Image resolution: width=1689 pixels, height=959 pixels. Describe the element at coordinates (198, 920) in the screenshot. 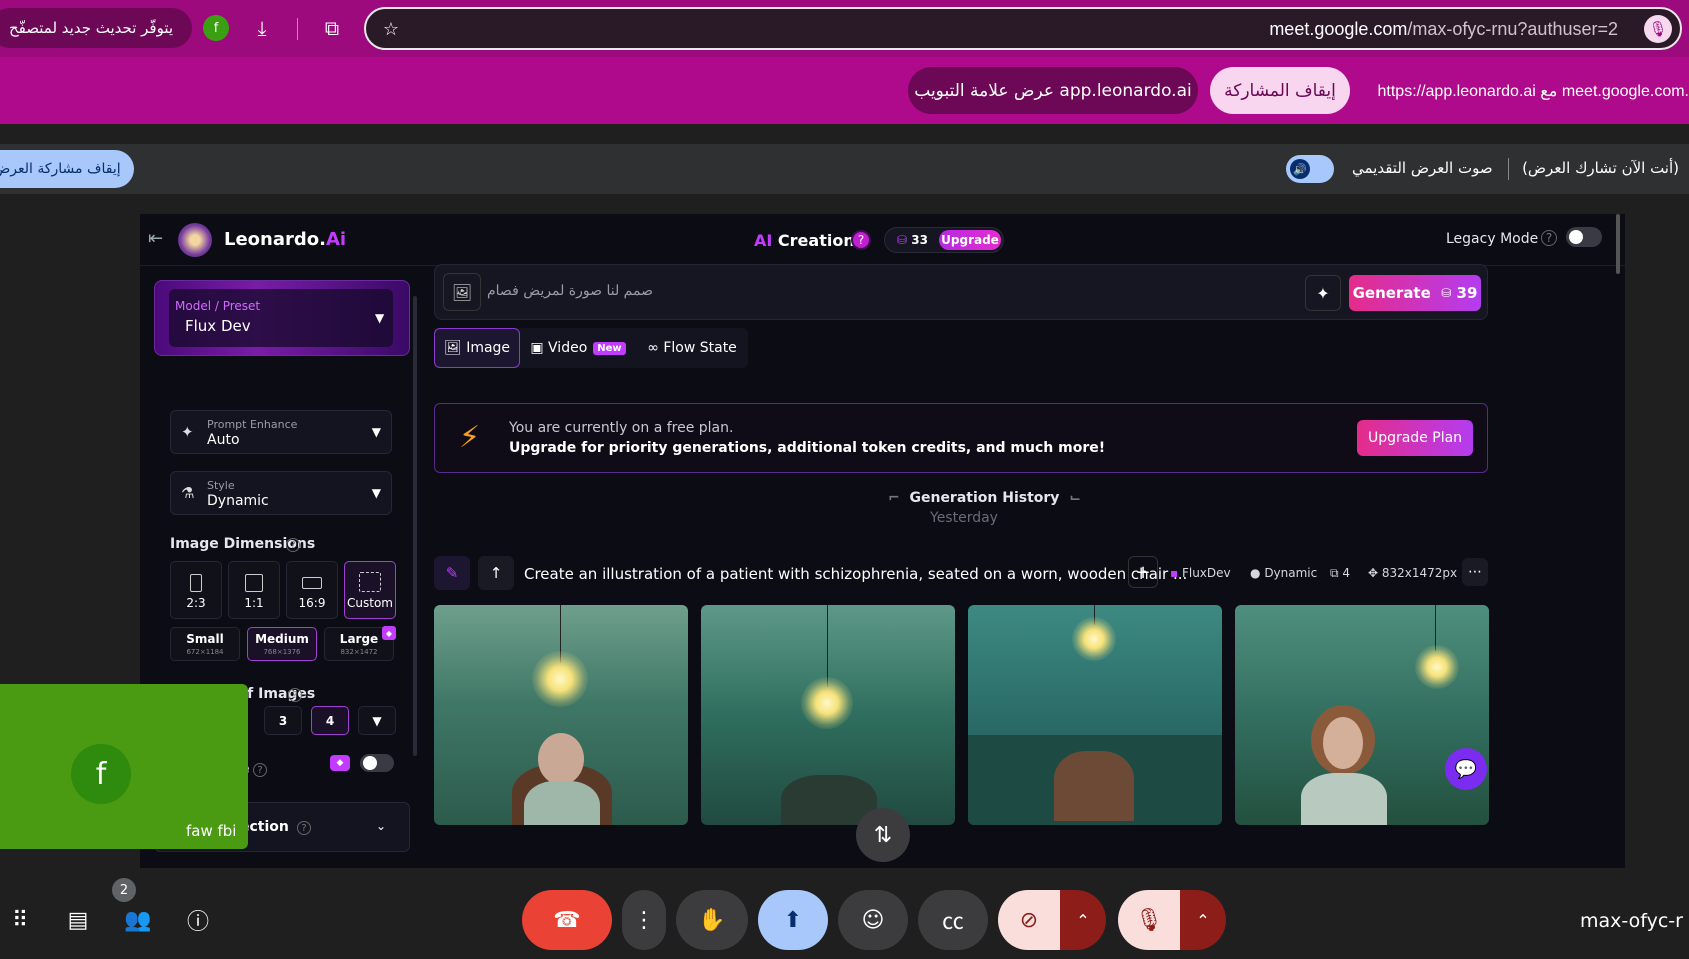

I see `info-icon: ⓘ` at that location.